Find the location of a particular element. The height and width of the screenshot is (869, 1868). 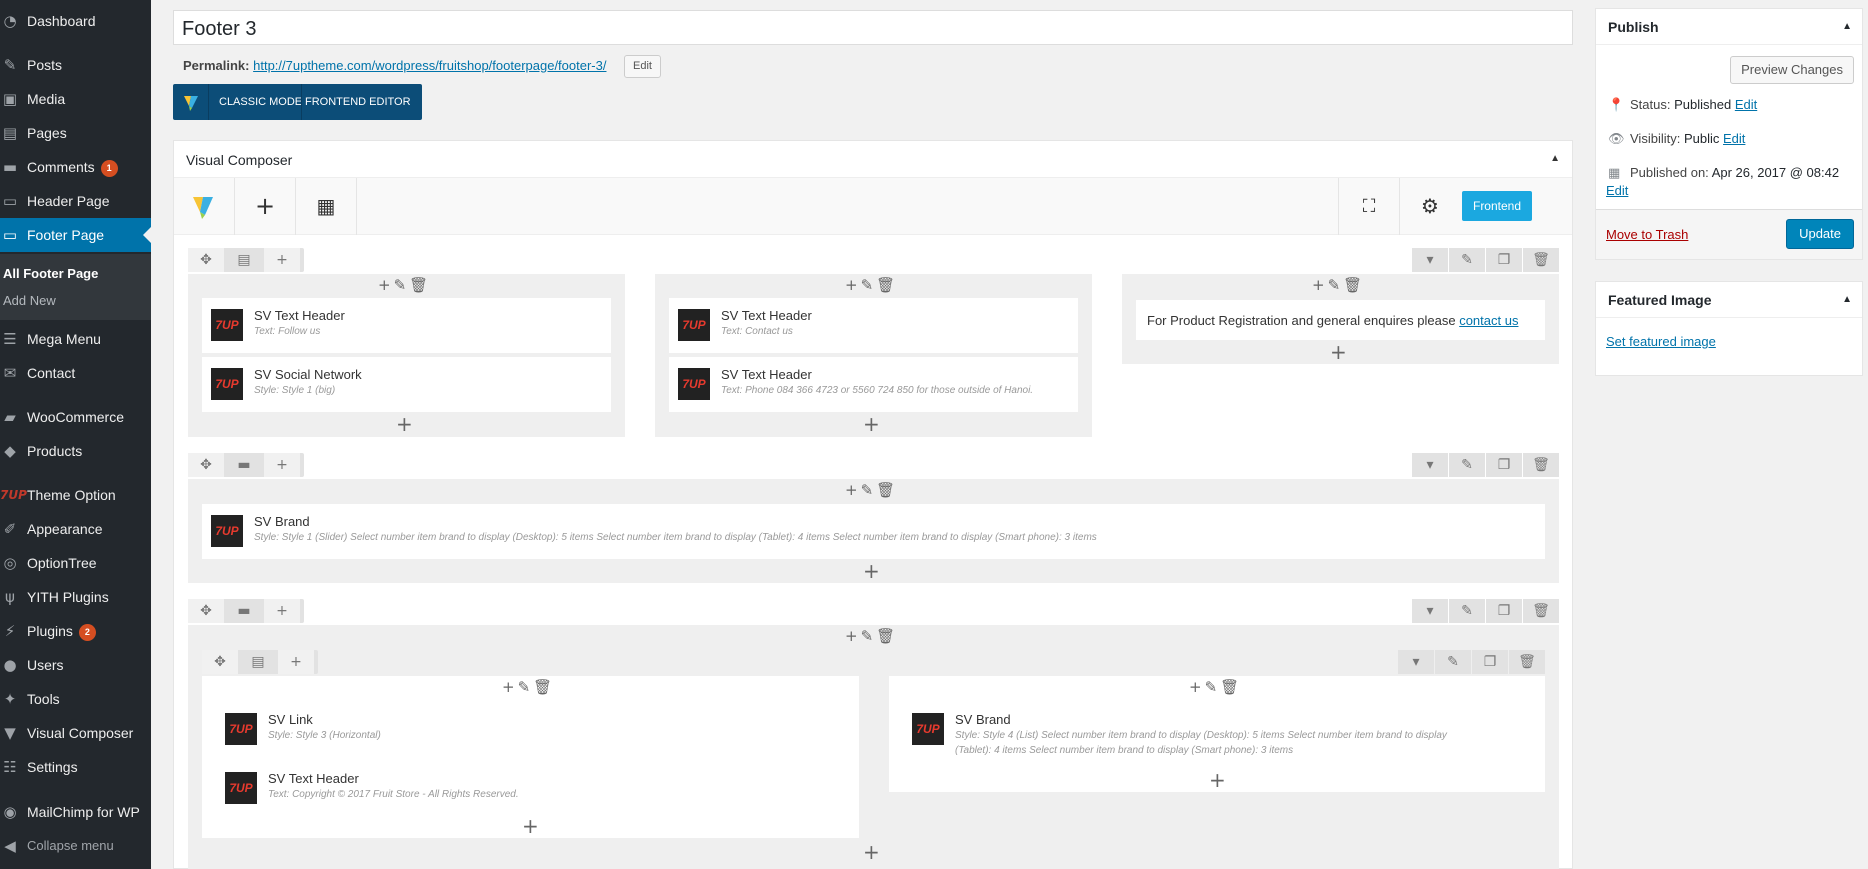

sidebar-item-appearance: ✐ Appearance is located at coordinates (75, 529).